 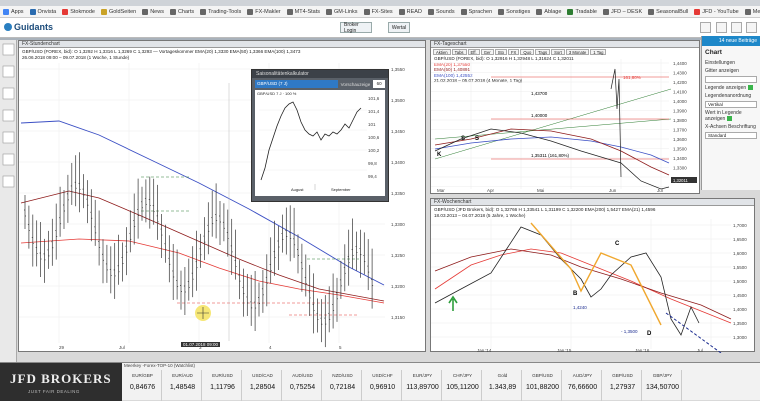 I want to click on fib-label: 161,80%, so click(x=632, y=77).